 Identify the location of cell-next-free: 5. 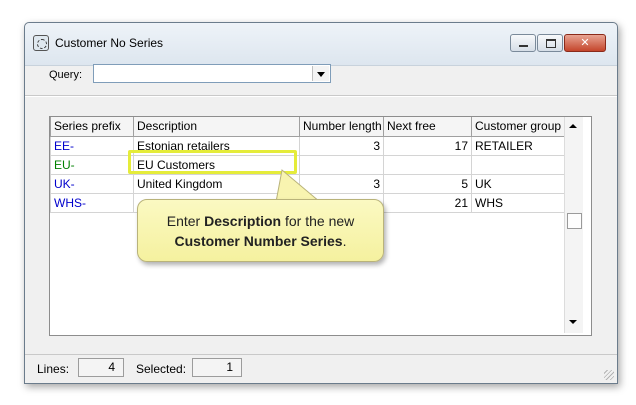
(427, 183).